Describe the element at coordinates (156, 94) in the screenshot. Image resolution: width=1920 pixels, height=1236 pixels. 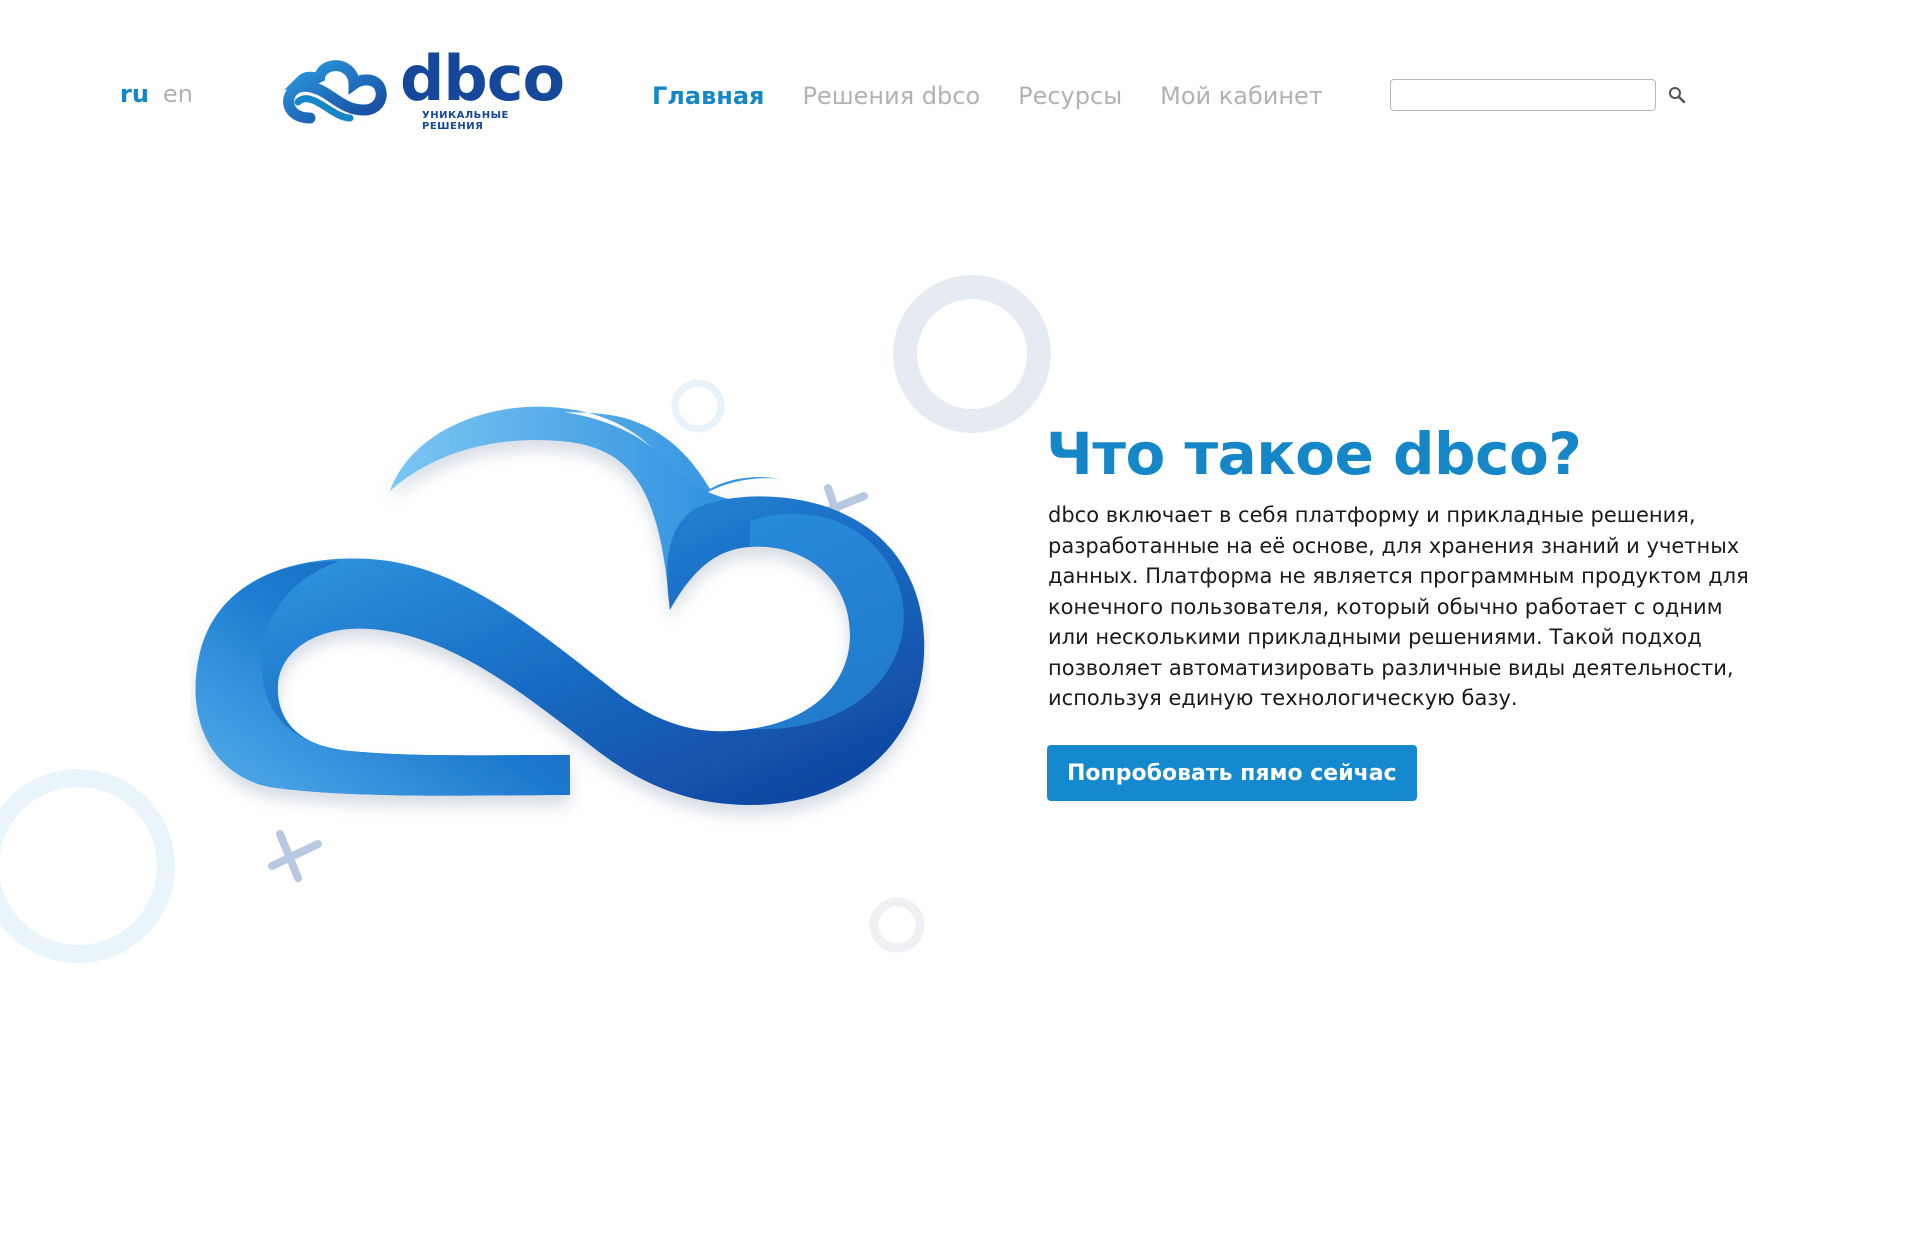
I see `language-switcher: ru en` at that location.